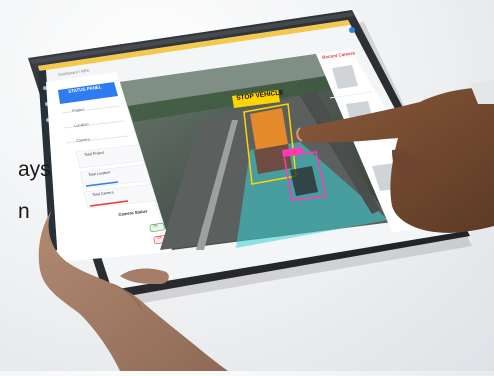 This screenshot has width=494, height=376. Describe the element at coordinates (159, 237) in the screenshot. I see `status-badge-off-label: Off` at that location.